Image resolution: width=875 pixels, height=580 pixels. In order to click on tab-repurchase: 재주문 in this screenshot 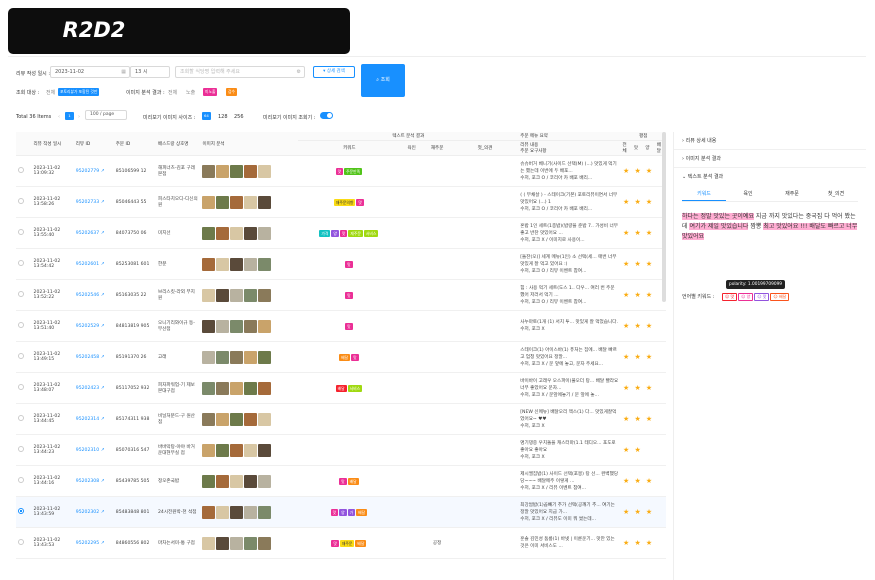, I will do `click(792, 194)`.